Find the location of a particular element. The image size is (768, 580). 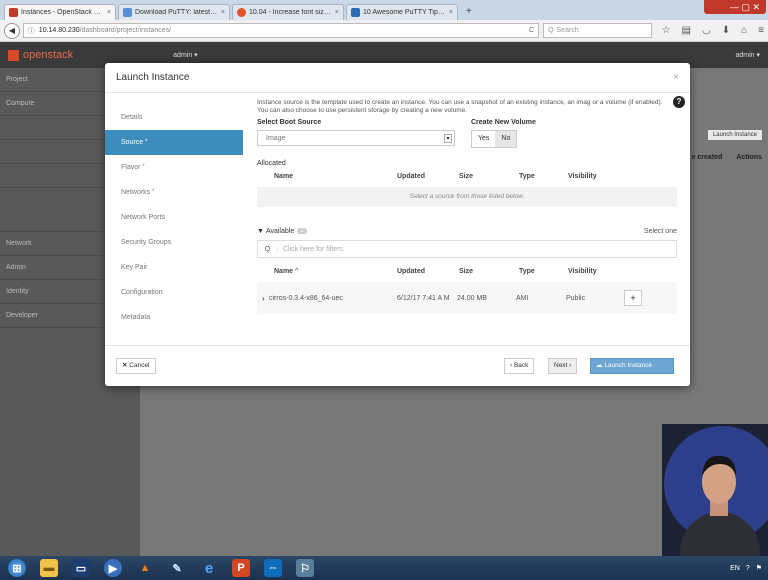

bg-table-header: e created Actions is located at coordinates (726, 157).